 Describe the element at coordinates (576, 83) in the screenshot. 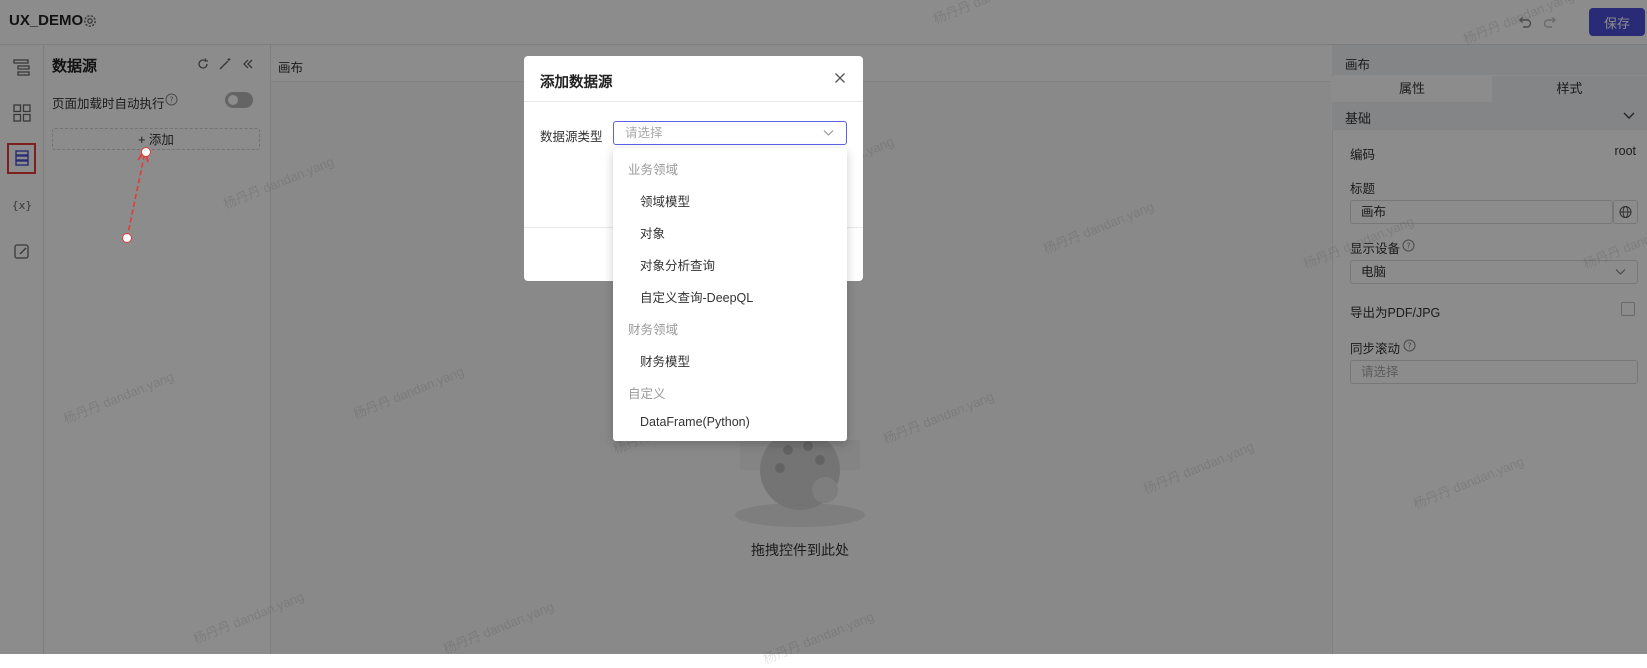

I see `modal-title: 添加数据源` at that location.